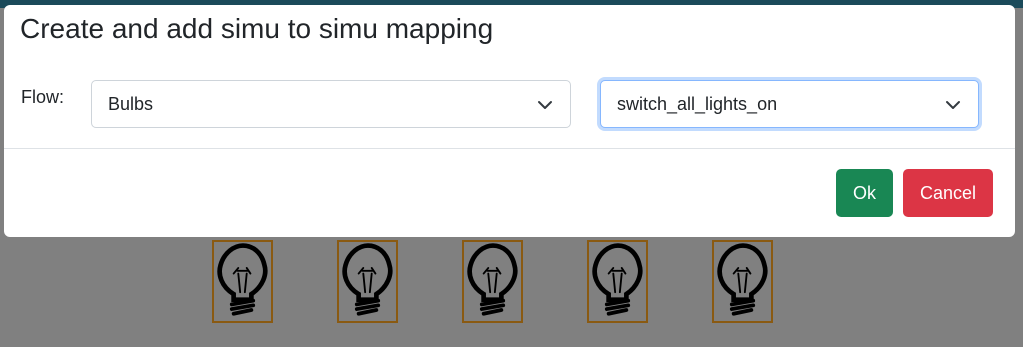 The image size is (1023, 347). I want to click on flow-select-value: Bulbs, so click(131, 104).